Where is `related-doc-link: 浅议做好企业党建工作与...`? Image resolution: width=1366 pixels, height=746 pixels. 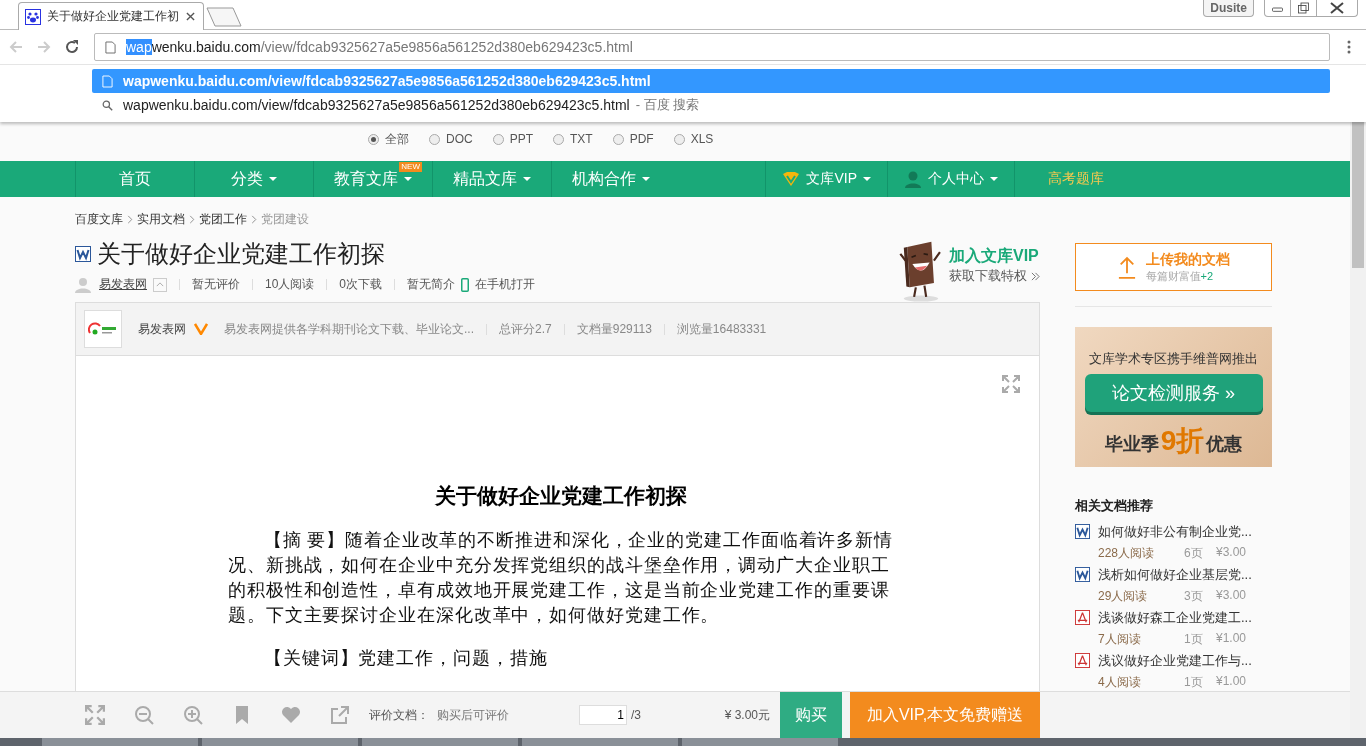
related-doc-link: 浅议做好企业党建工作与... is located at coordinates (1175, 661).